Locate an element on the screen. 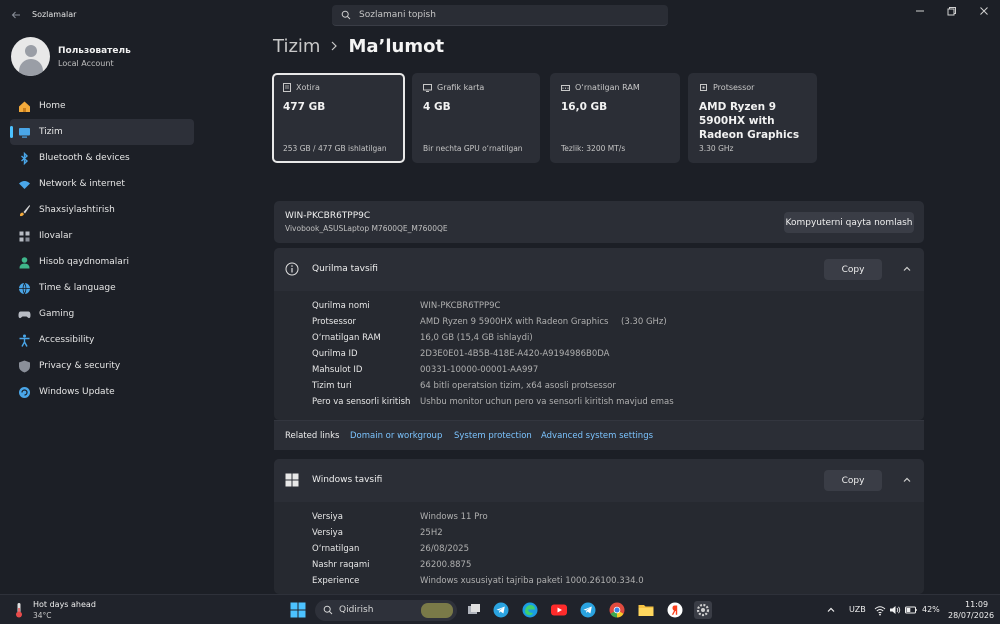  yandex-browser-icon is located at coordinates (675, 610).